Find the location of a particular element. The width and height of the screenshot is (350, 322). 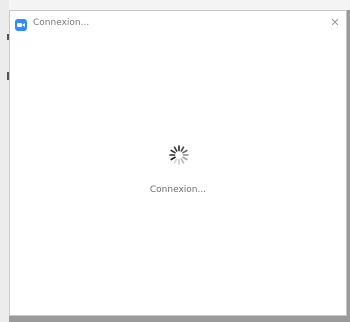

background-window-left-edge is located at coordinates (4, 161).